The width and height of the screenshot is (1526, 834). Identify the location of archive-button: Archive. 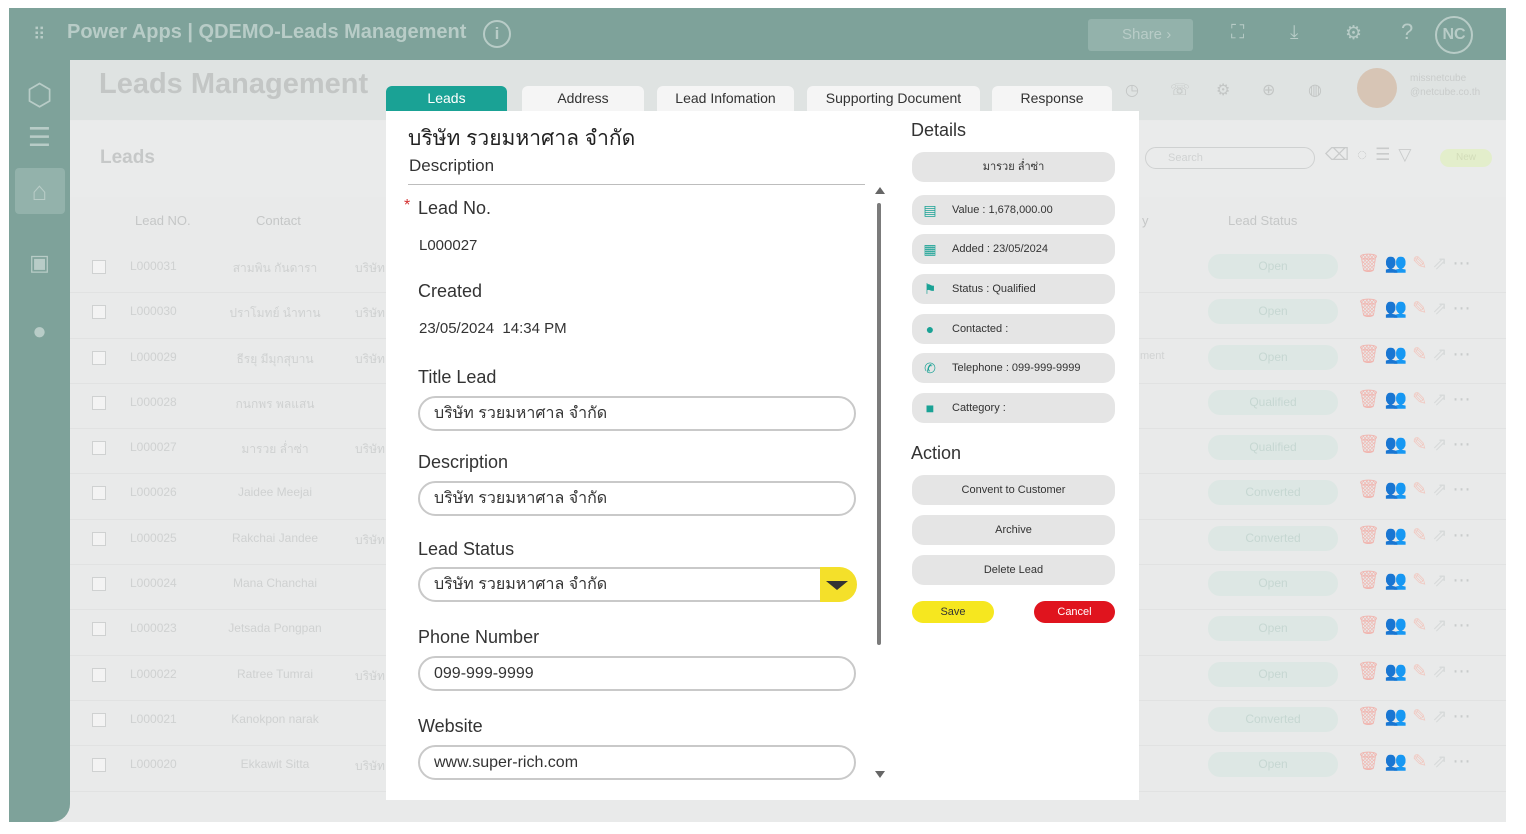
(1013, 530).